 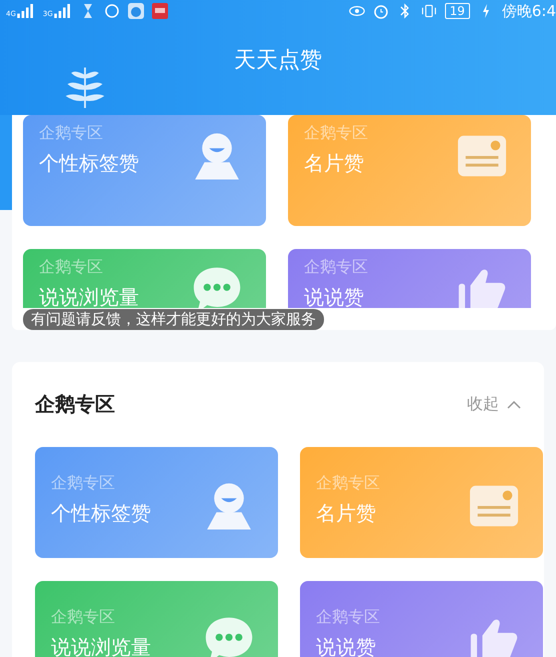 I want to click on app-icon, so click(x=136, y=11).